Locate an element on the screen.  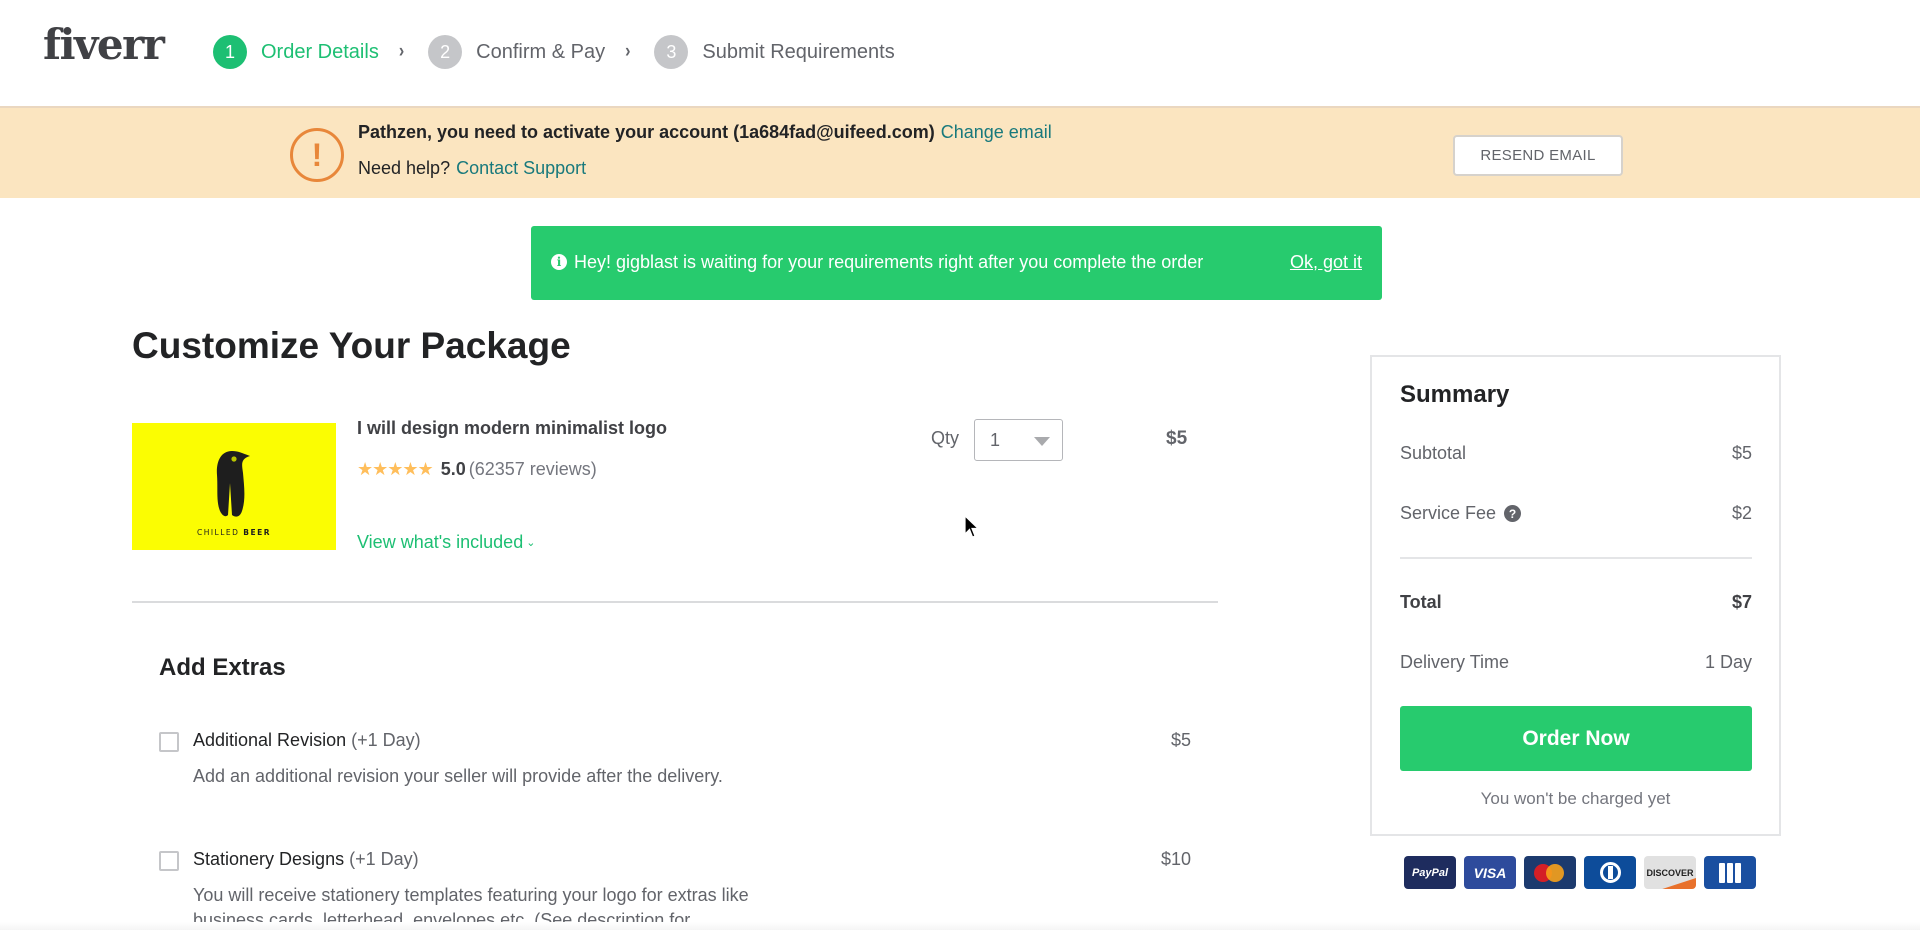
service-fee-label: Service Fee is located at coordinates (1448, 513).